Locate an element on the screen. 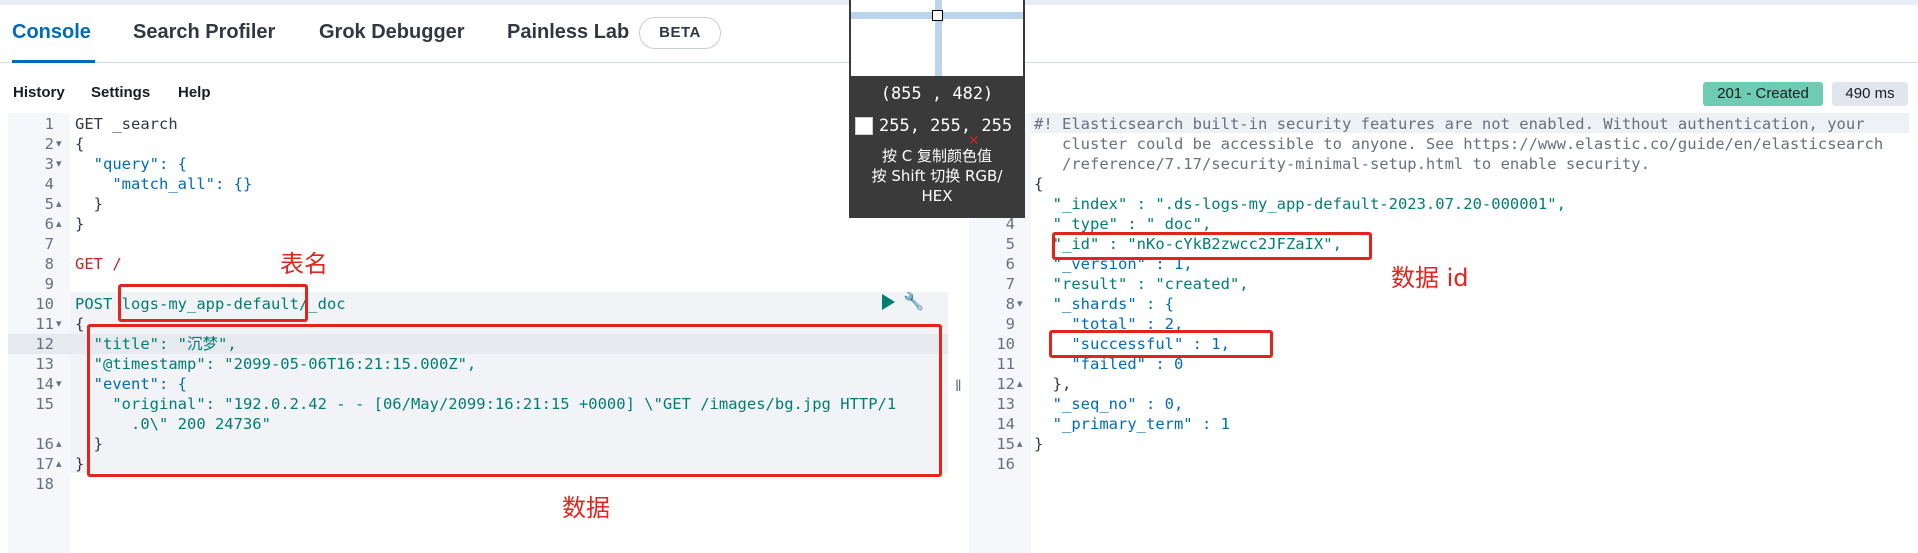  picker-hint-line: HEX is located at coordinates (937, 196).